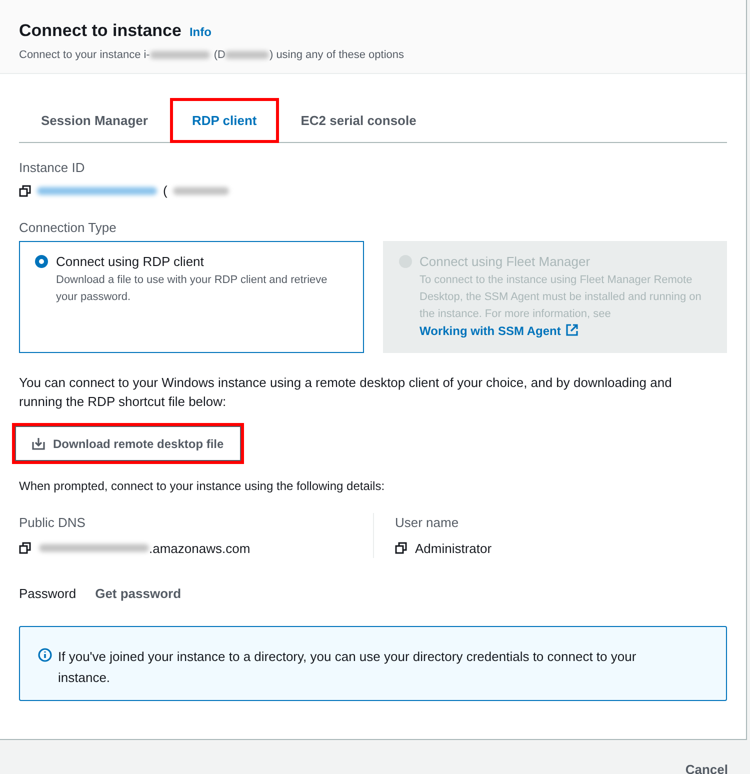  What do you see at coordinates (68, 227) in the screenshot?
I see `field-label: Connection Type` at bounding box center [68, 227].